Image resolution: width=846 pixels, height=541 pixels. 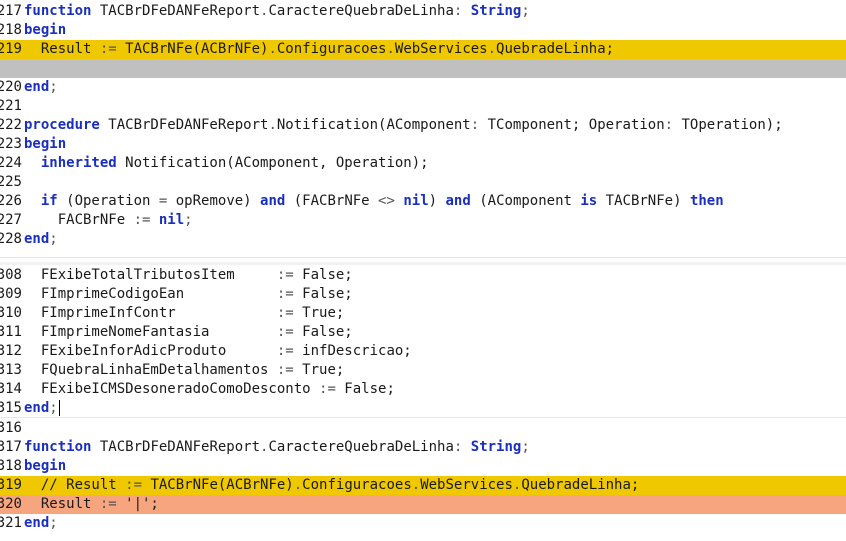 What do you see at coordinates (423, 239) in the screenshot?
I see `code-line: 228 end;` at bounding box center [423, 239].